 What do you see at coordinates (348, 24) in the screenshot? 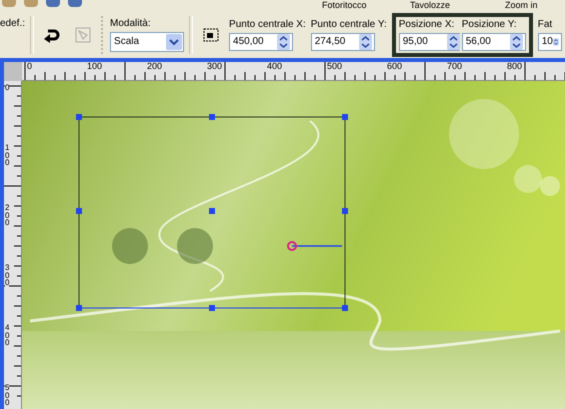
I see `field-label: Punto centrale Y:` at bounding box center [348, 24].